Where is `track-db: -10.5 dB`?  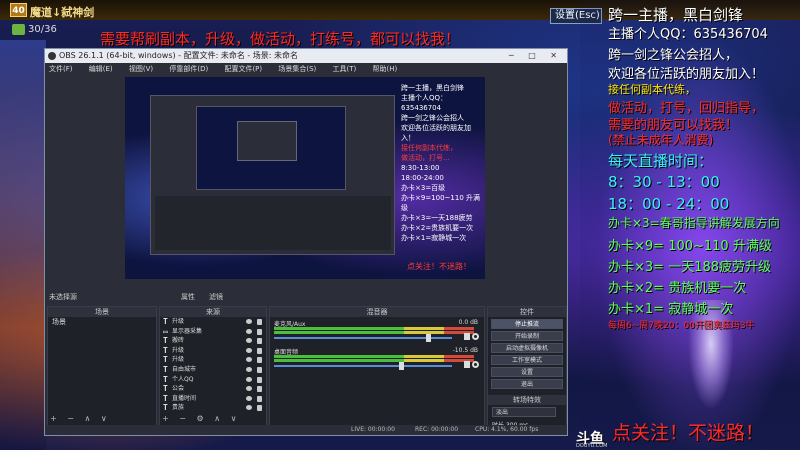 track-db: -10.5 dB is located at coordinates (465, 350).